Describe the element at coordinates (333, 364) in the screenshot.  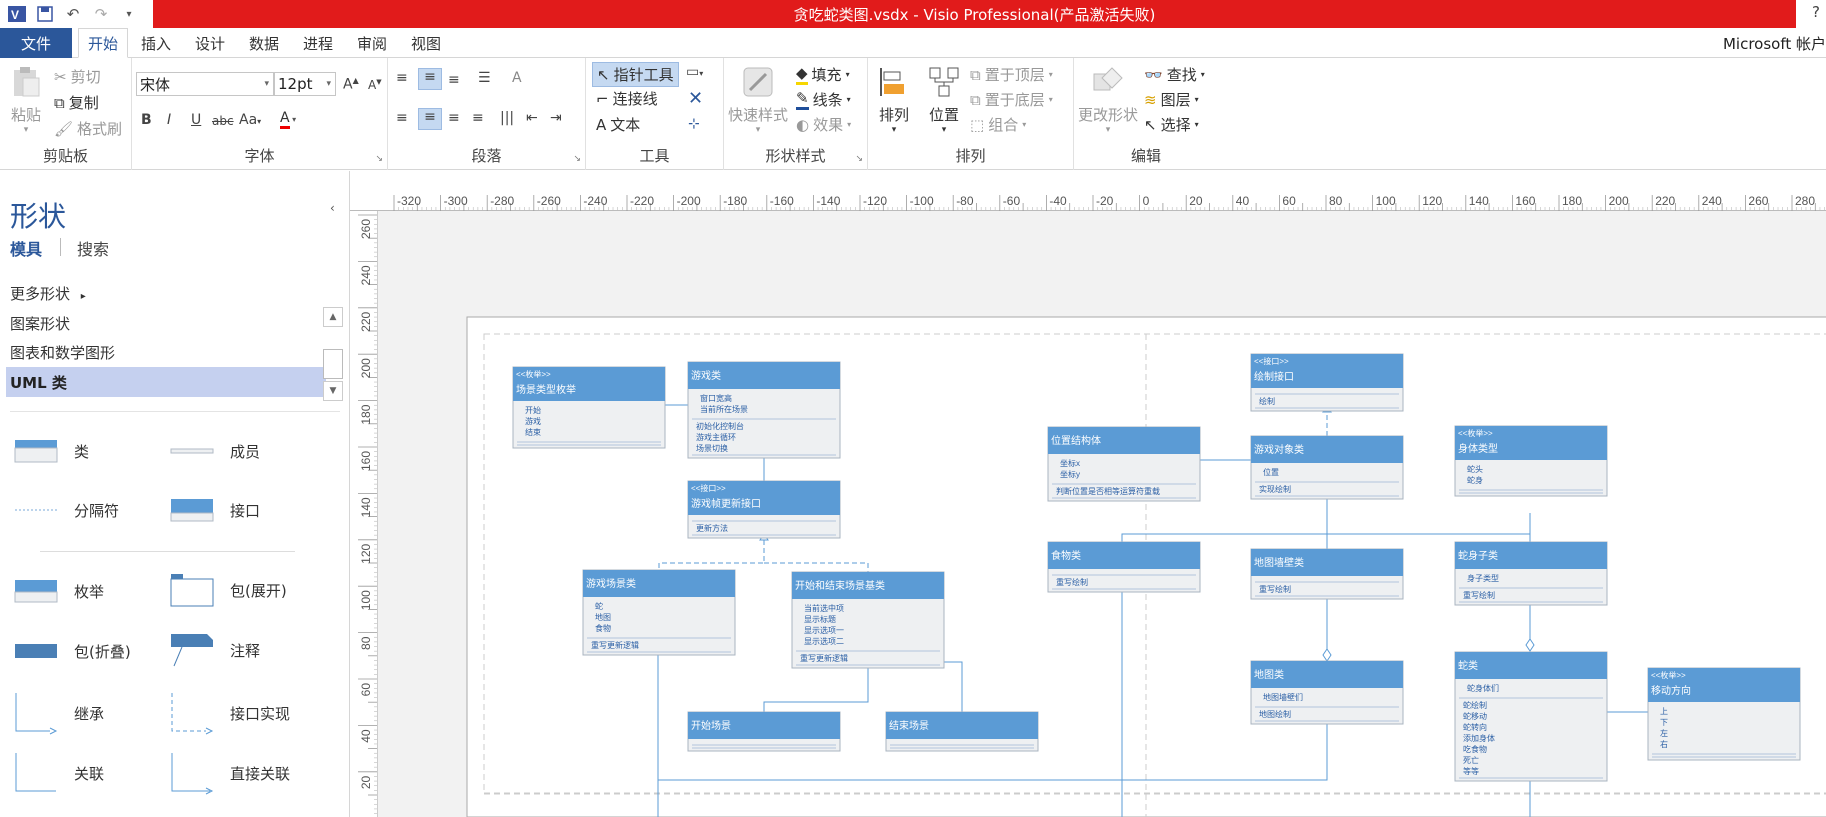
I see `scrollbar-thumb` at that location.